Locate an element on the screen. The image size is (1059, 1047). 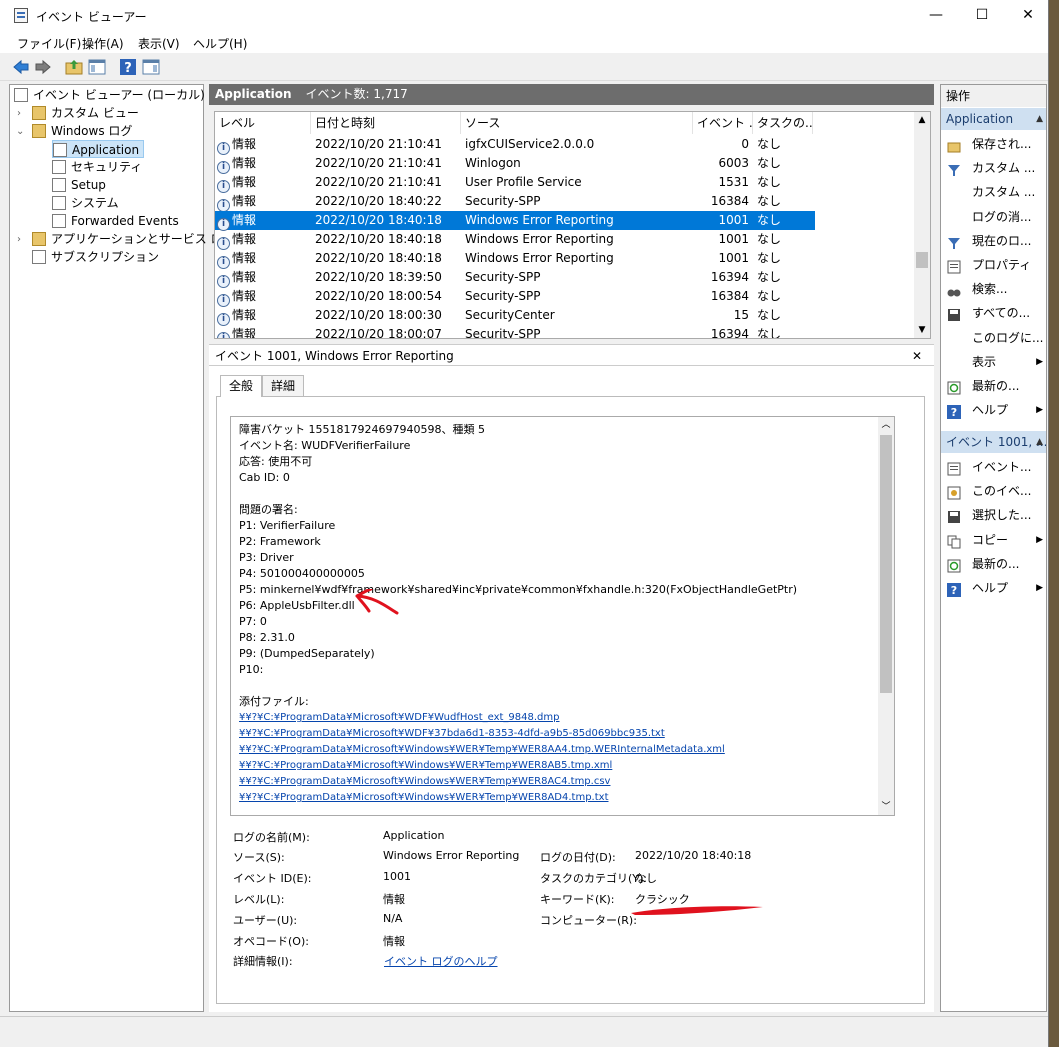
actions-section-event: イベント 1001, ... ▲ is located at coordinates (993, 442).